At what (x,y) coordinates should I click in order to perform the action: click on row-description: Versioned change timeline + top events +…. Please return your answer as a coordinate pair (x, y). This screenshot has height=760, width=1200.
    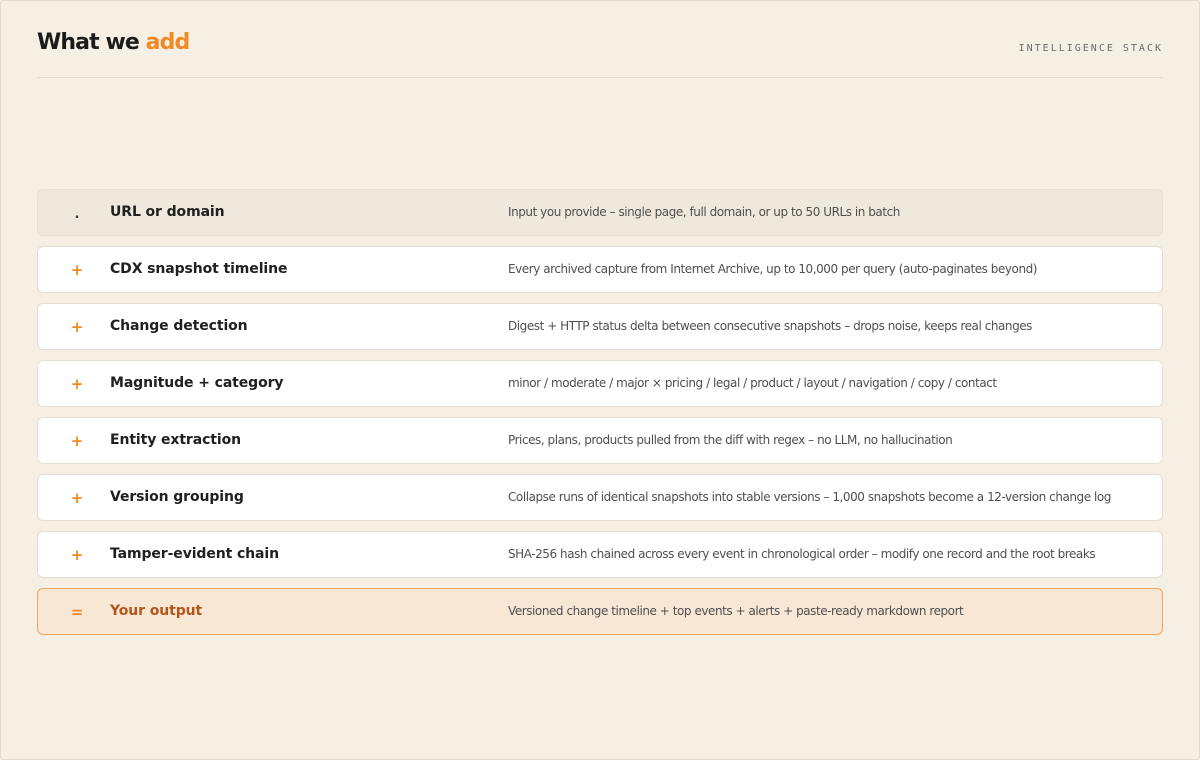
    Looking at the image, I should click on (736, 611).